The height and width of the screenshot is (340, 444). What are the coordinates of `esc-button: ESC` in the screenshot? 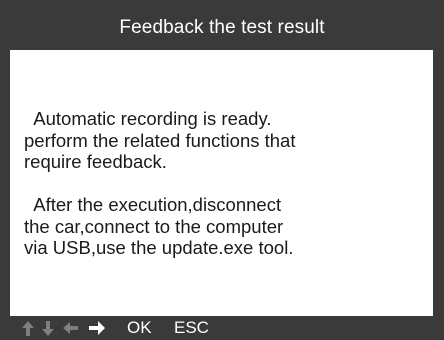 It's located at (191, 328).